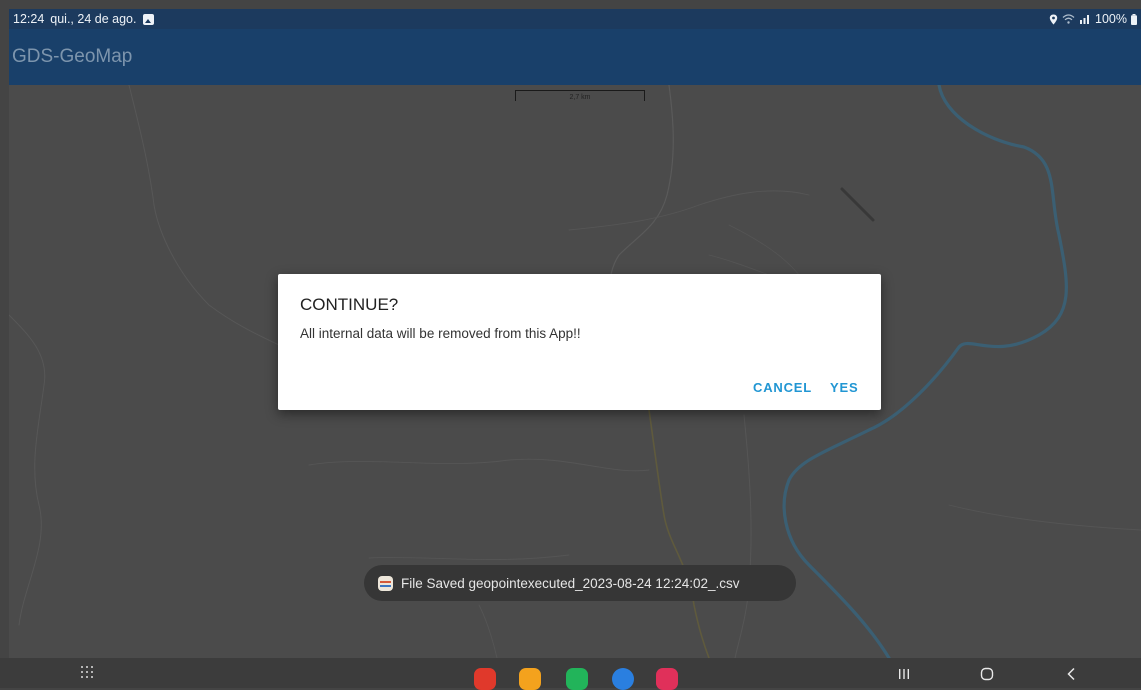  Describe the element at coordinates (844, 387) in the screenshot. I see `yes-button: YES` at that location.